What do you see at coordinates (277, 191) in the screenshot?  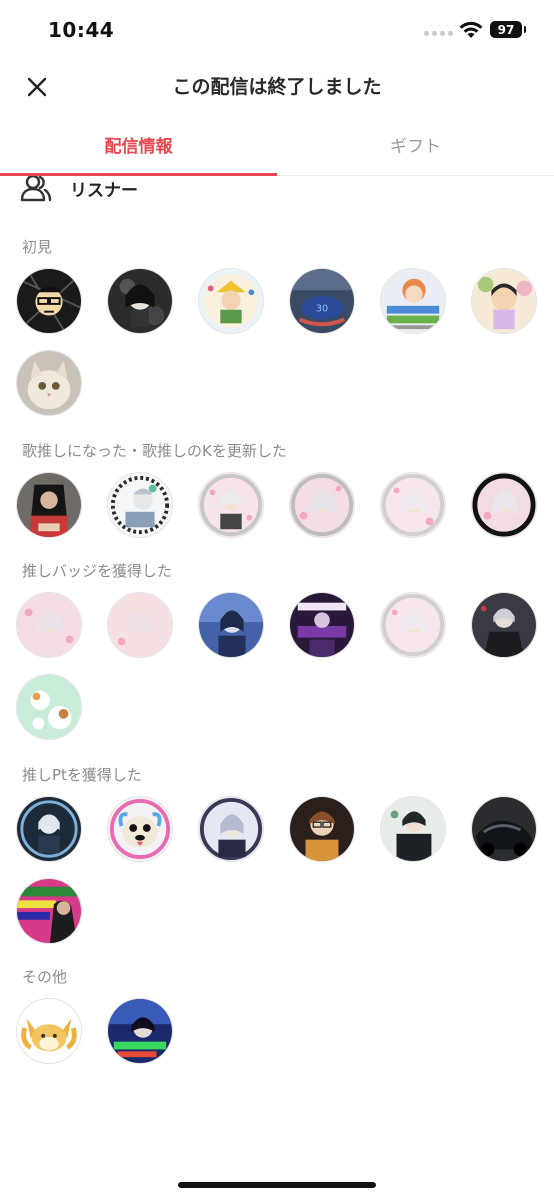 I see `listener-section-header: リスナー` at bounding box center [277, 191].